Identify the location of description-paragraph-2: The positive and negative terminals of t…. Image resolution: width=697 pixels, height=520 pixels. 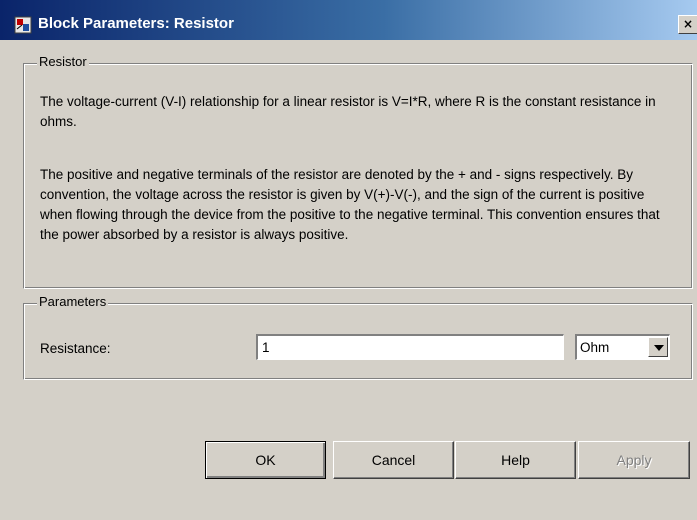
(350, 204).